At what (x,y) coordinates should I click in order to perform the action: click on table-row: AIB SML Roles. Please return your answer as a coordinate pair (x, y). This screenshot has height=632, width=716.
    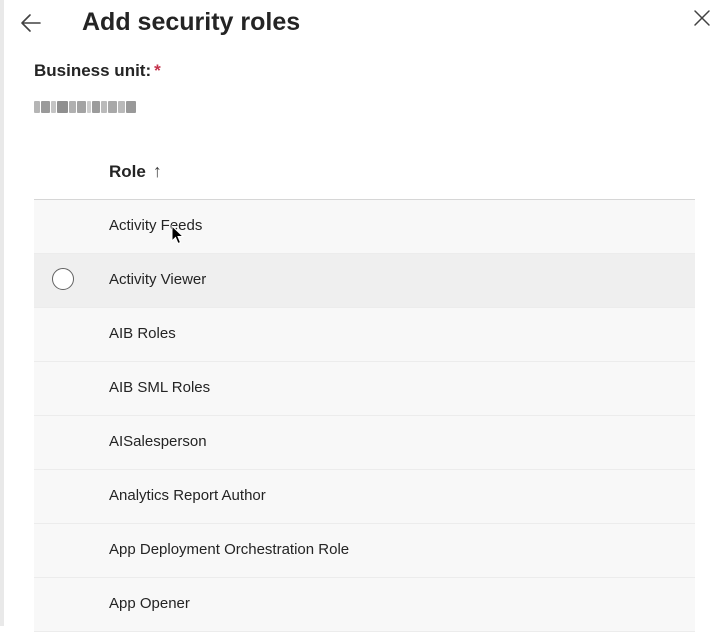
    Looking at the image, I should click on (364, 389).